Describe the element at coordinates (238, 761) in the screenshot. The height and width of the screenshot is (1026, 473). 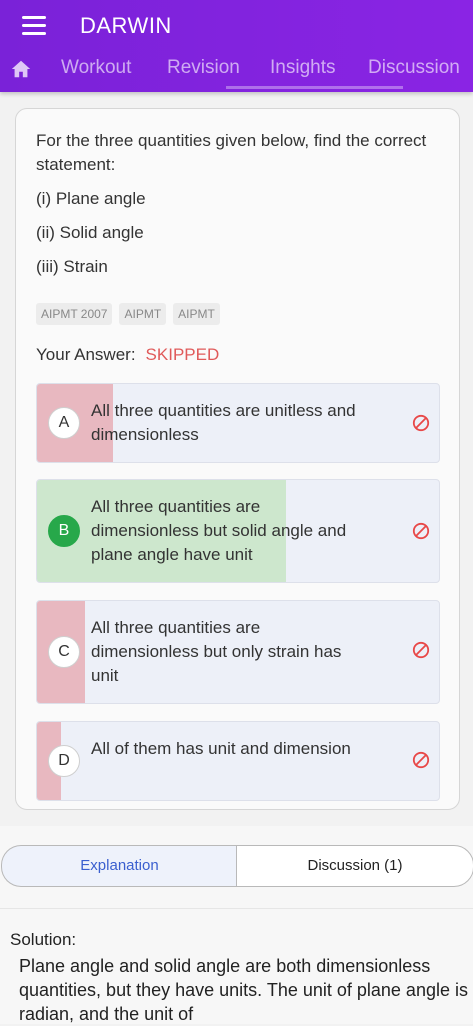
I see `option-d: D All of them has unit and dimension` at that location.